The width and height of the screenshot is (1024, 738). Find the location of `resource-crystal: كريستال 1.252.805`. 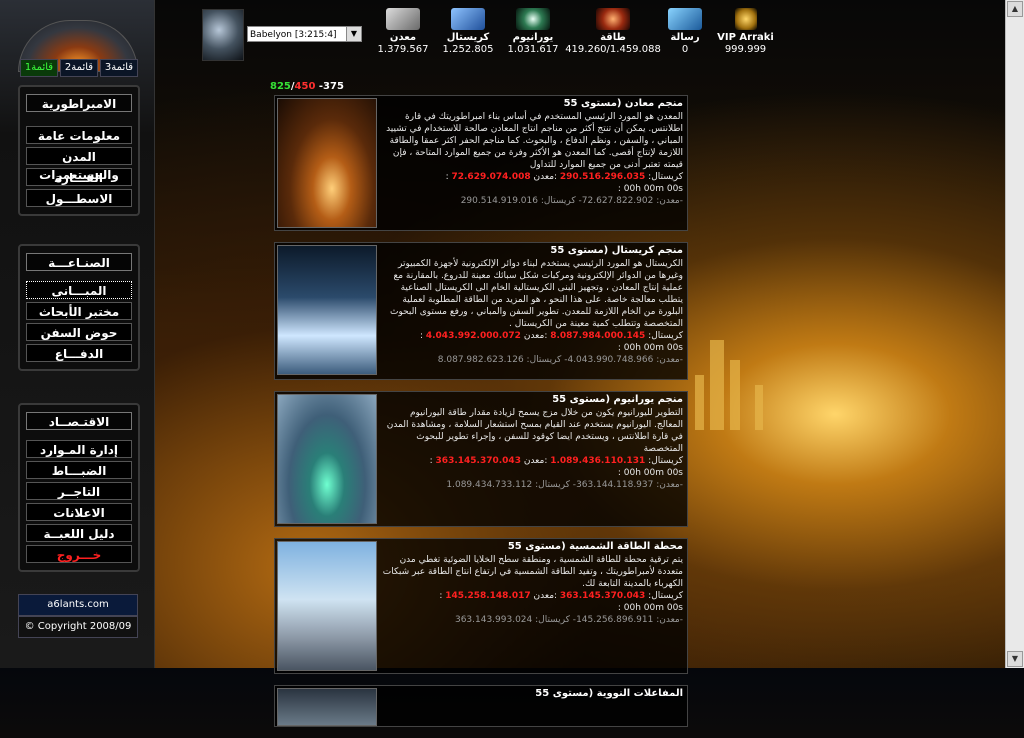

resource-crystal: كريستال 1.252.805 is located at coordinates (468, 32).